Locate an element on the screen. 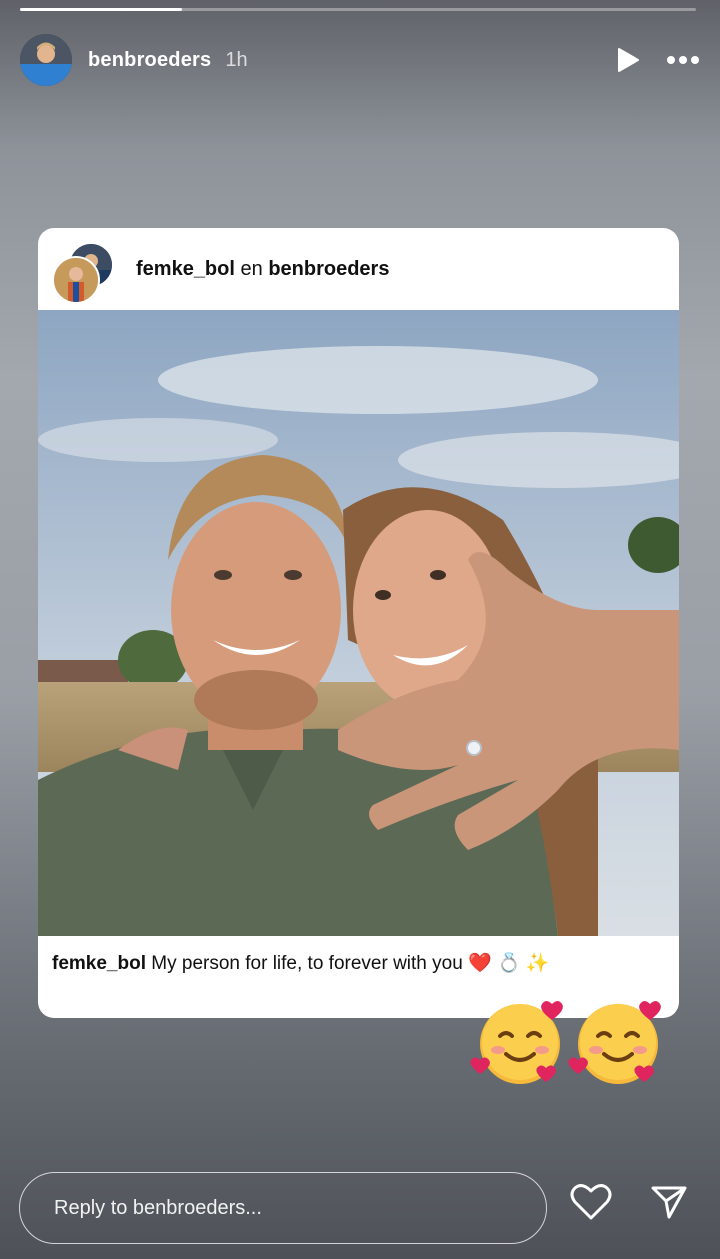 Image resolution: width=720 pixels, height=1259 pixels. timestamp: 1h is located at coordinates (236, 59).